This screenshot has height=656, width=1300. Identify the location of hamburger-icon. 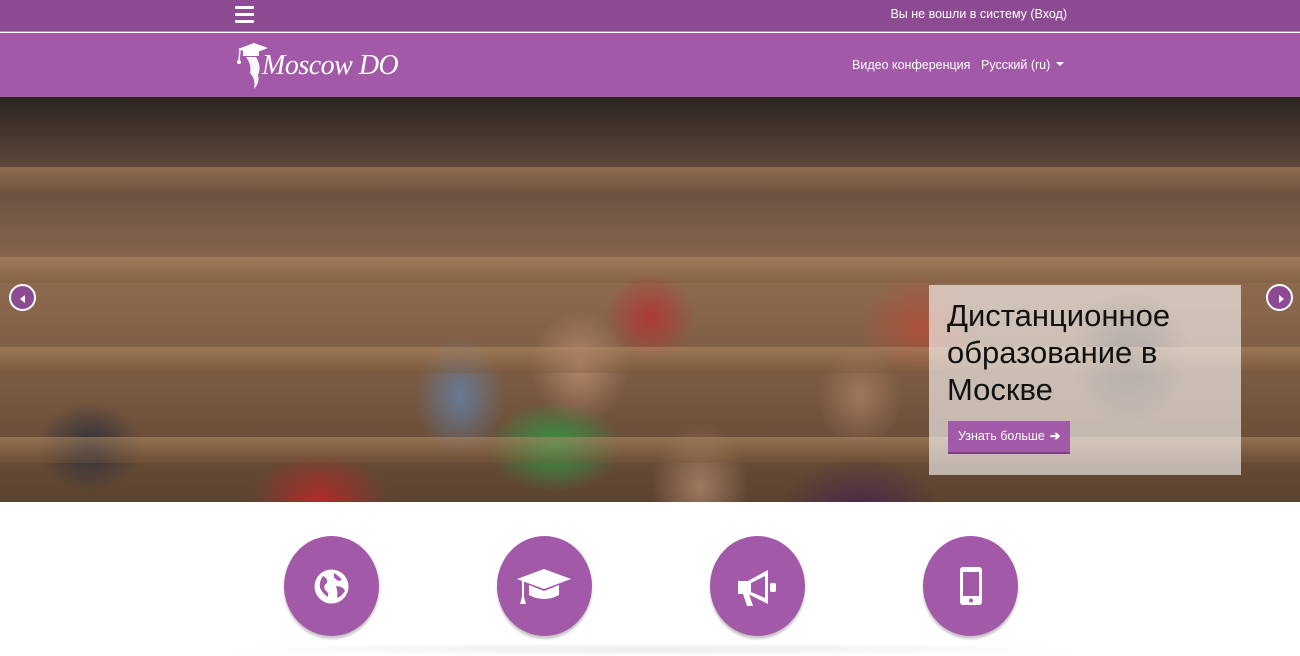
(244, 14).